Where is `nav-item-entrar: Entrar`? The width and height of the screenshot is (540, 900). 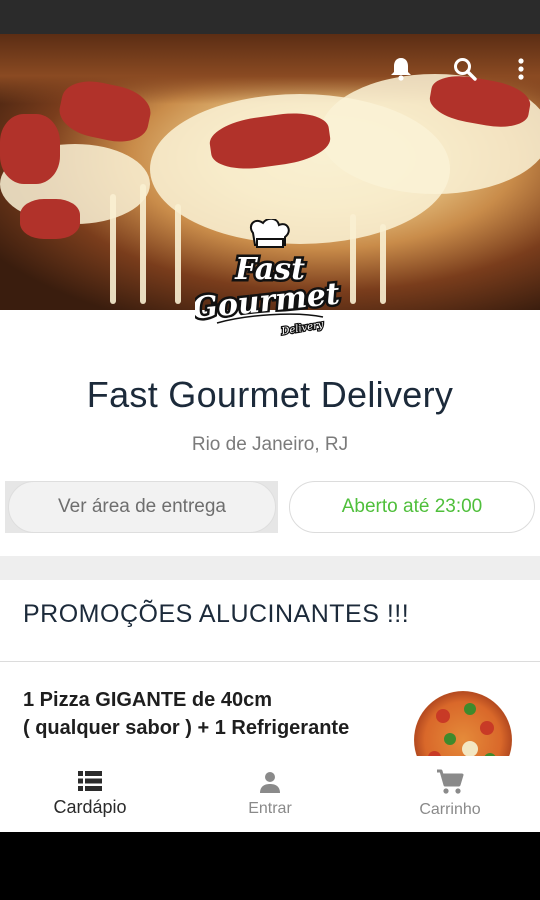 nav-item-entrar: Entrar is located at coordinates (270, 794).